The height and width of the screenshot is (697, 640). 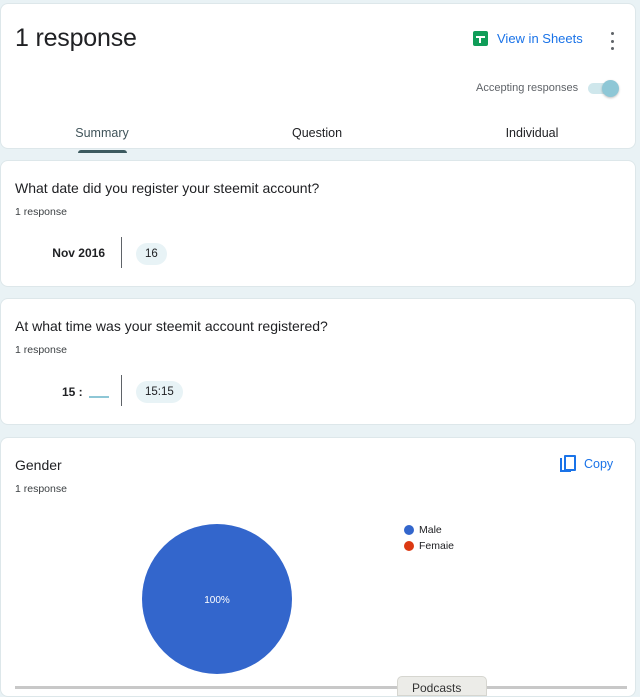 I want to click on view-in-sheets-button: View in Sheets, so click(x=528, y=38).